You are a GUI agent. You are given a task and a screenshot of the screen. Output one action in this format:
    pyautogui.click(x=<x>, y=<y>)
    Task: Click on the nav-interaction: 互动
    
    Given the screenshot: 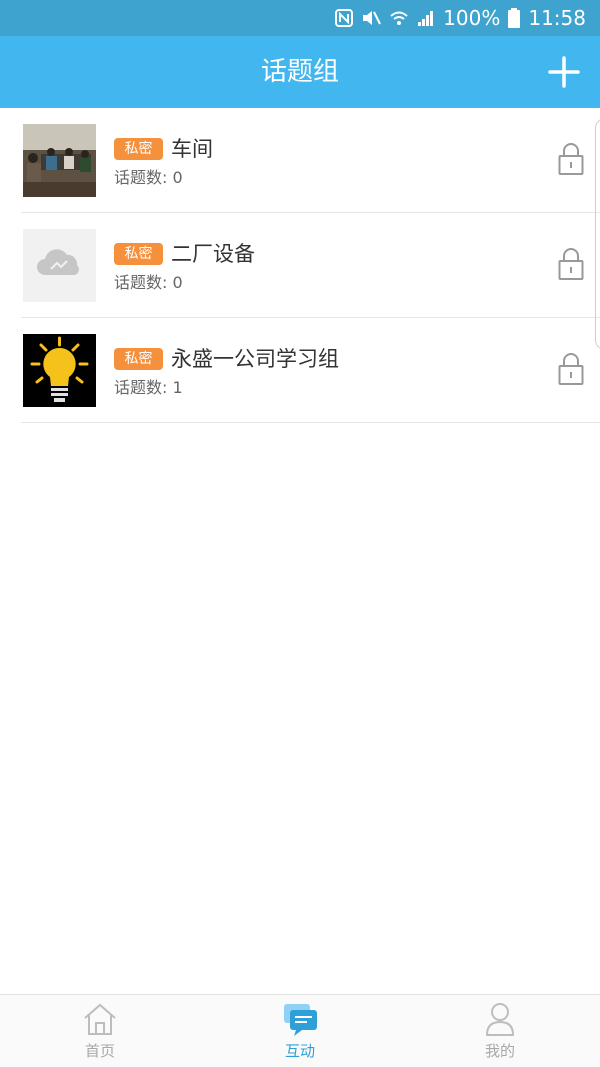 What is the action you would take?
    pyautogui.click(x=300, y=1031)
    